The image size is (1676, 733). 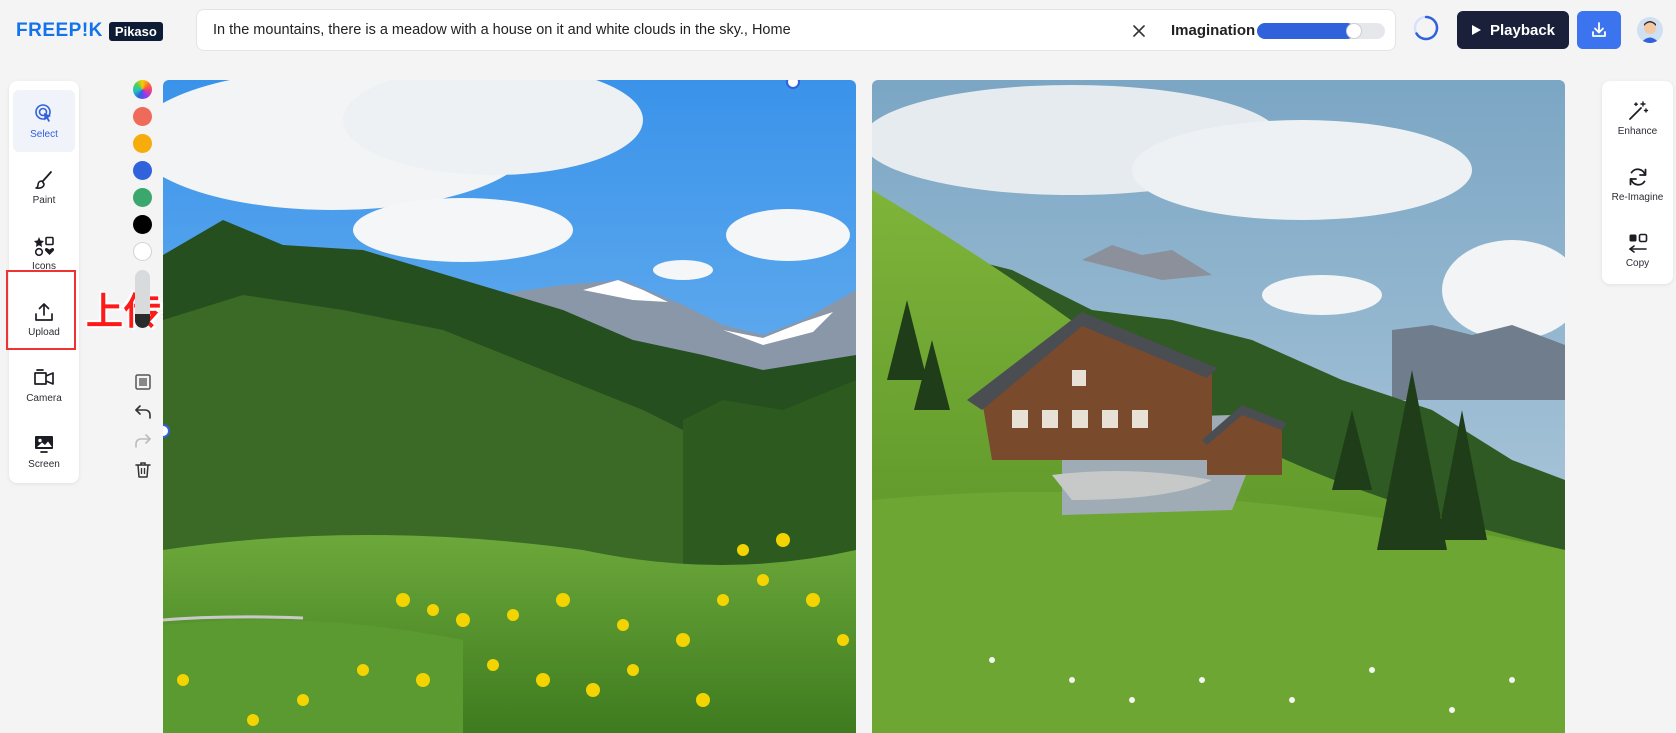 What do you see at coordinates (1354, 31) in the screenshot?
I see `imagination-slider-knob` at bounding box center [1354, 31].